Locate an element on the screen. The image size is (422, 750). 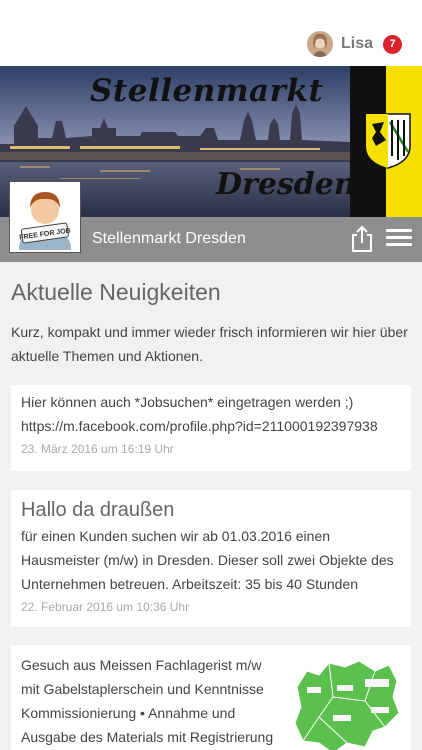
share-icon is located at coordinates (362, 238).